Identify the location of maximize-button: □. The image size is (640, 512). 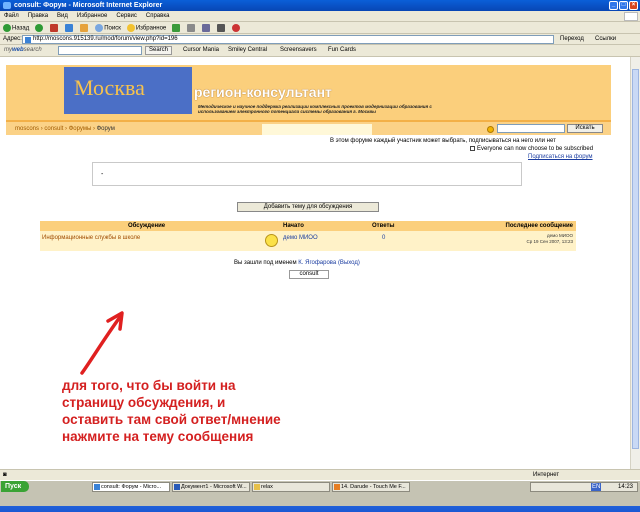
(623, 5).